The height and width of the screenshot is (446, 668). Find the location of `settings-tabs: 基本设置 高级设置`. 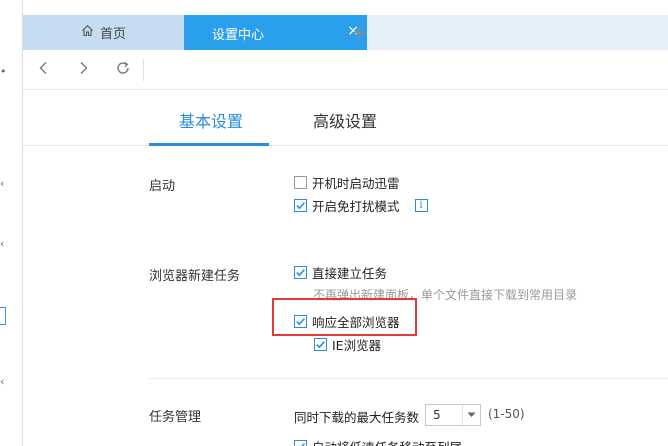

settings-tabs: 基本设置 高级设置 is located at coordinates (345, 118).